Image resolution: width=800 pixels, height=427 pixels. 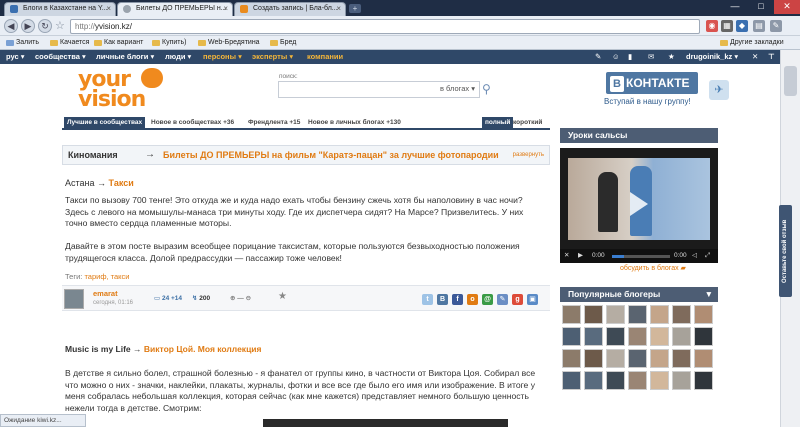 I want to click on pin-icon: ⊤, so click(x=771, y=57).